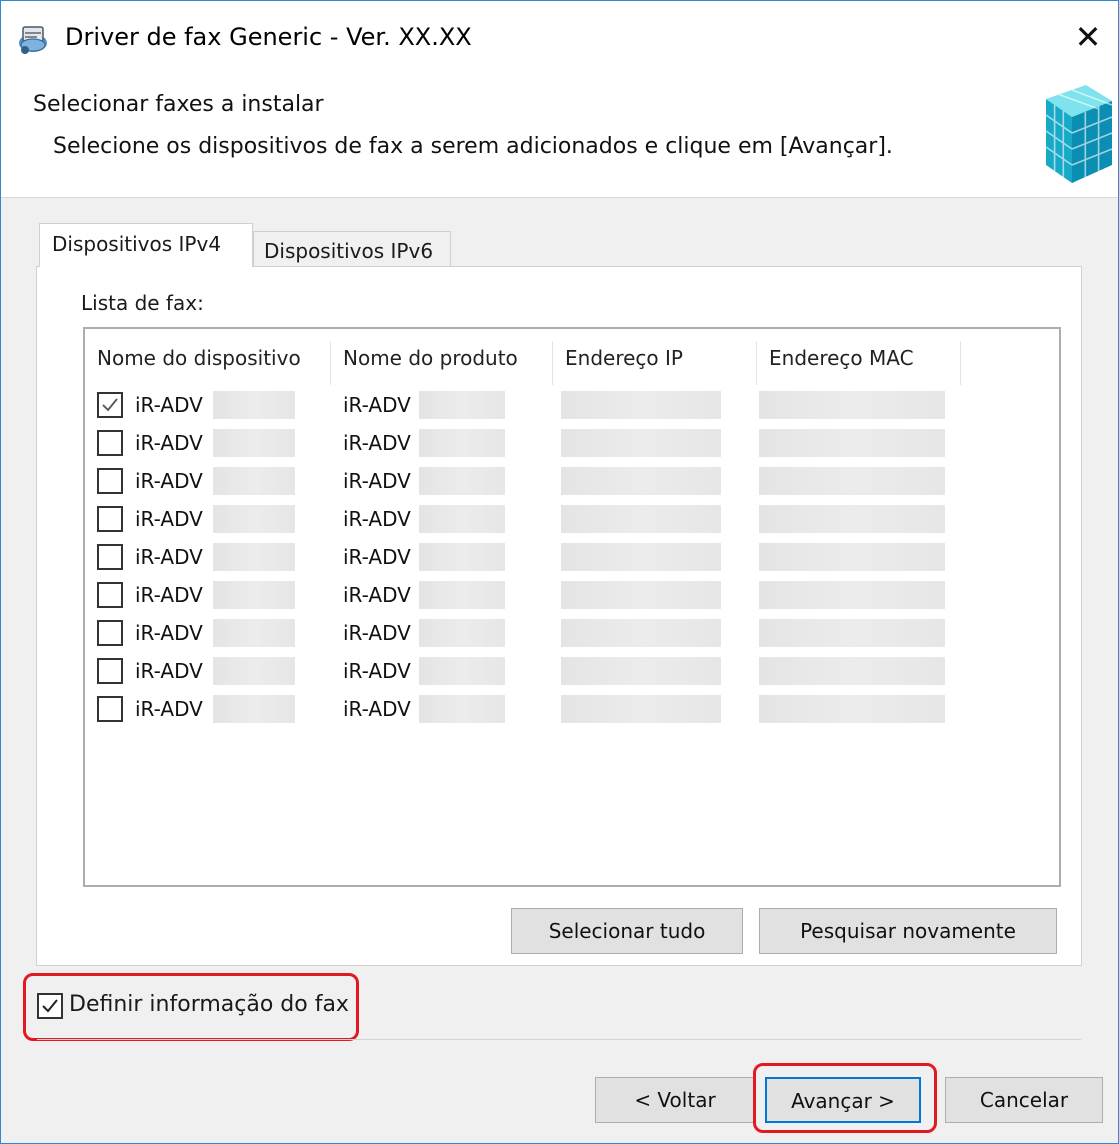 Image resolution: width=1119 pixels, height=1144 pixels. Describe the element at coordinates (675, 1100) in the screenshot. I see `back-button: < Voltar` at that location.